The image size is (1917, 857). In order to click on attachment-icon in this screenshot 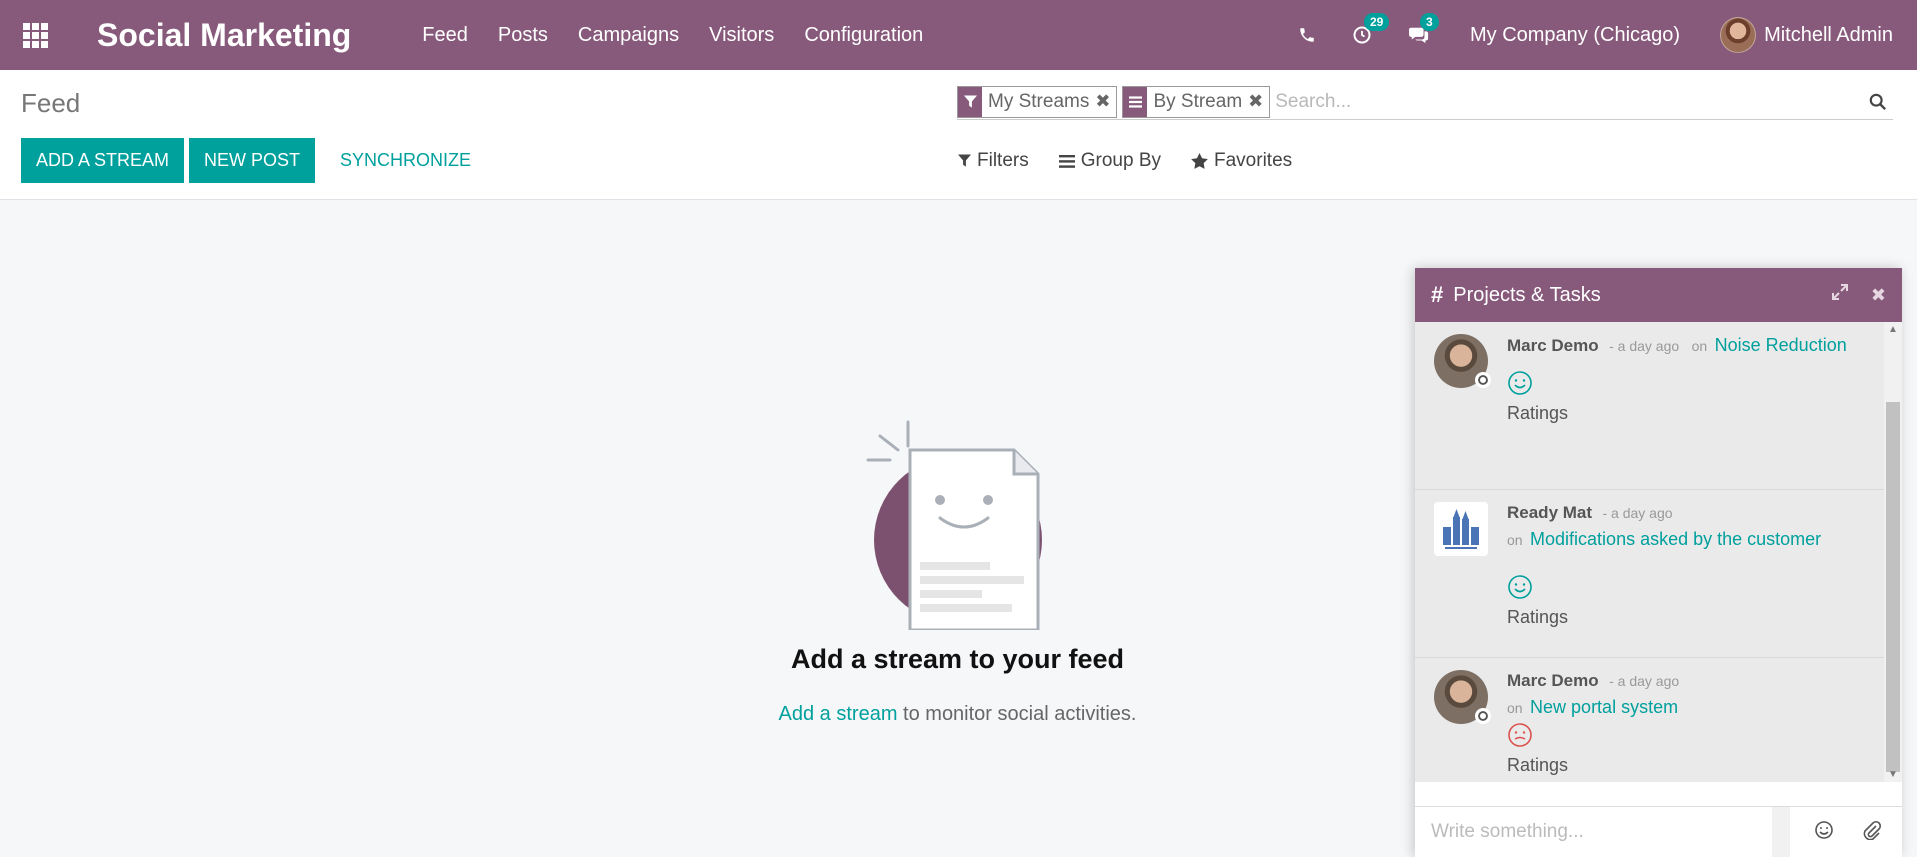, I will do `click(1872, 832)`.